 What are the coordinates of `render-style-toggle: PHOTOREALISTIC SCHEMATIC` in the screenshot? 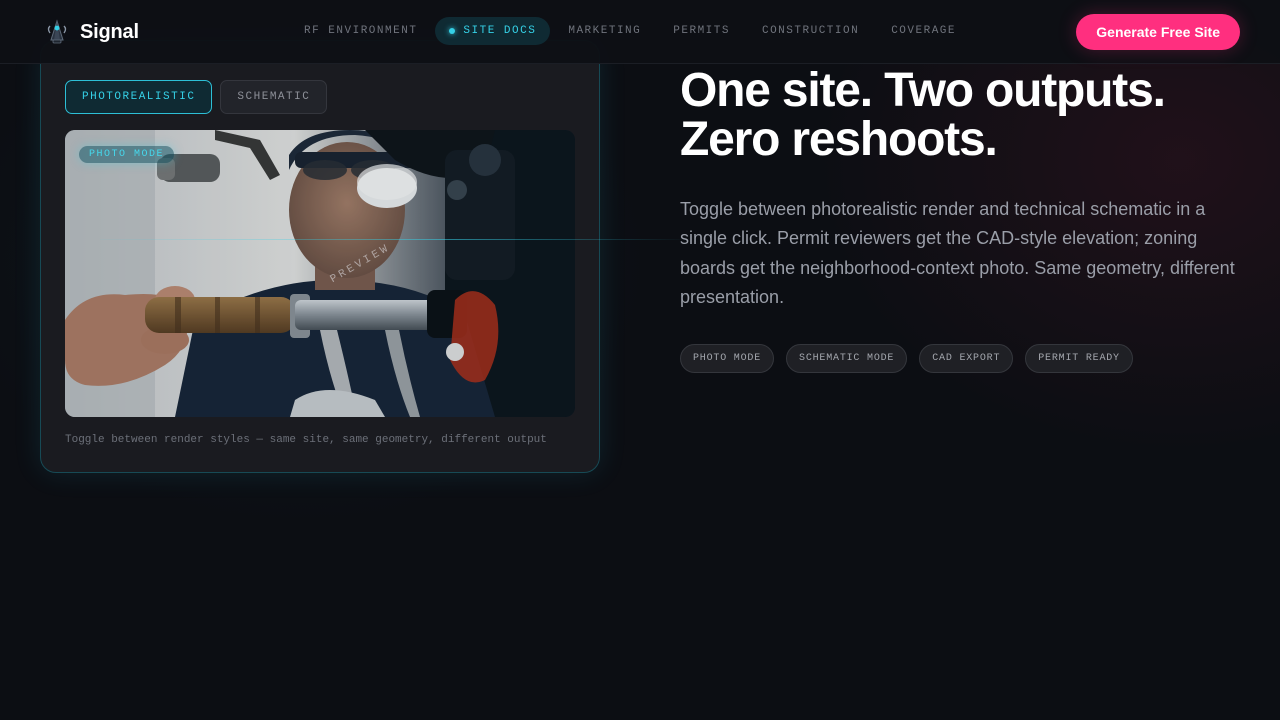 It's located at (196, 97).